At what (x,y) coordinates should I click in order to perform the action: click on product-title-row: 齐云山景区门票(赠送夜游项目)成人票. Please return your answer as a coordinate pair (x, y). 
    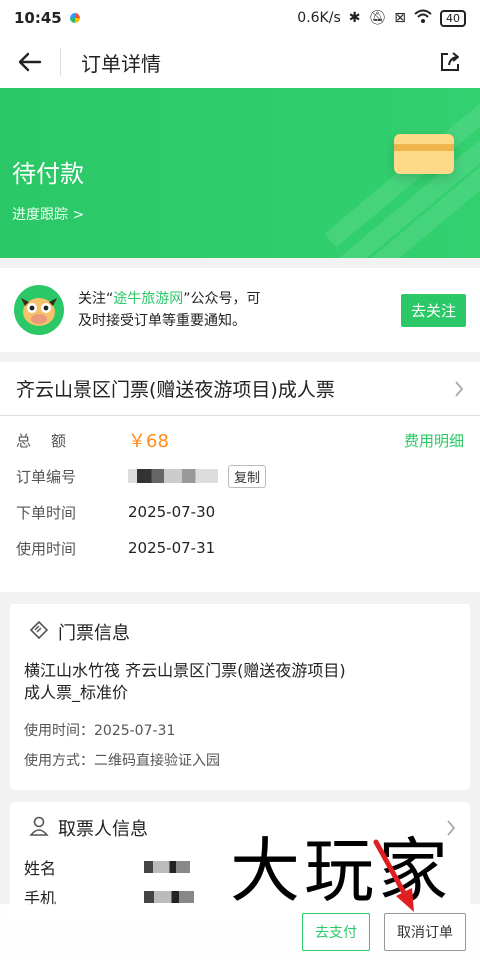
    Looking at the image, I should click on (240, 389).